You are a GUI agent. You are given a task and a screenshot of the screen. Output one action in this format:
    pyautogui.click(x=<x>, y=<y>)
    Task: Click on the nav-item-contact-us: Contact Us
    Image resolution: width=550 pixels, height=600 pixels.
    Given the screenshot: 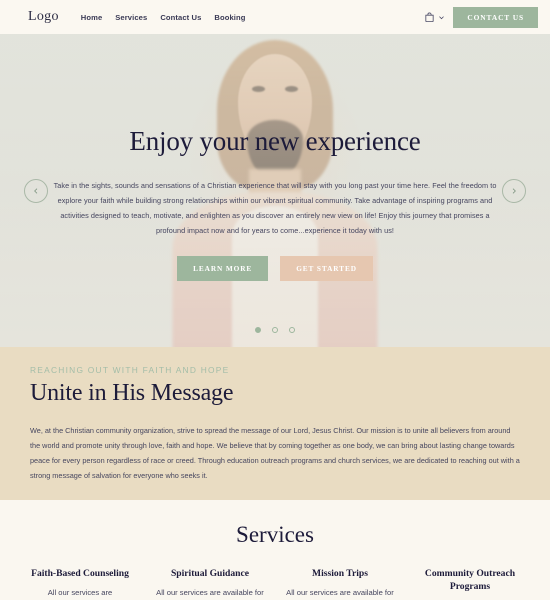 What is the action you would take?
    pyautogui.click(x=180, y=17)
    